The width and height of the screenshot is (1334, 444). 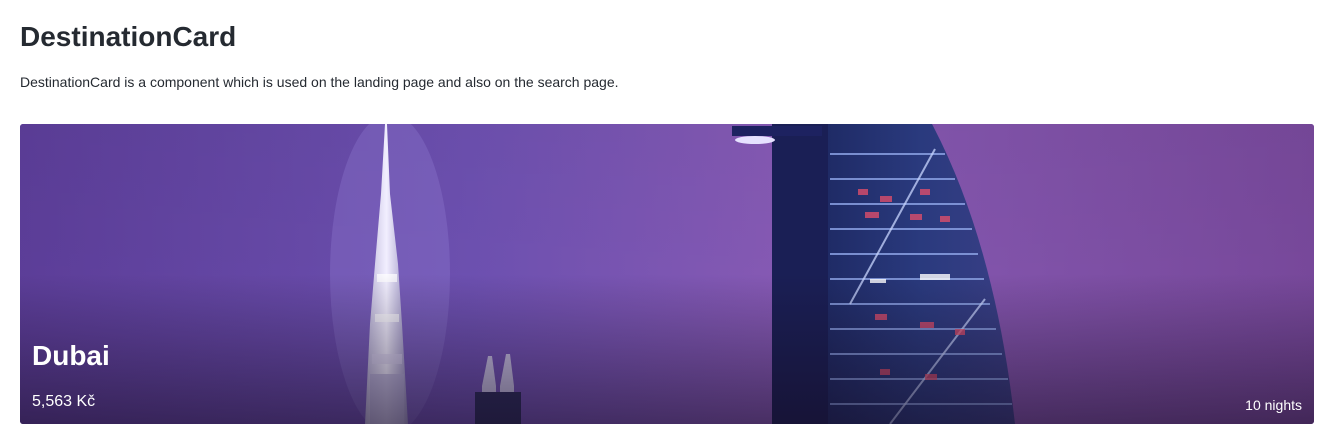 What do you see at coordinates (71, 355) in the screenshot?
I see `destination-city: Dubai` at bounding box center [71, 355].